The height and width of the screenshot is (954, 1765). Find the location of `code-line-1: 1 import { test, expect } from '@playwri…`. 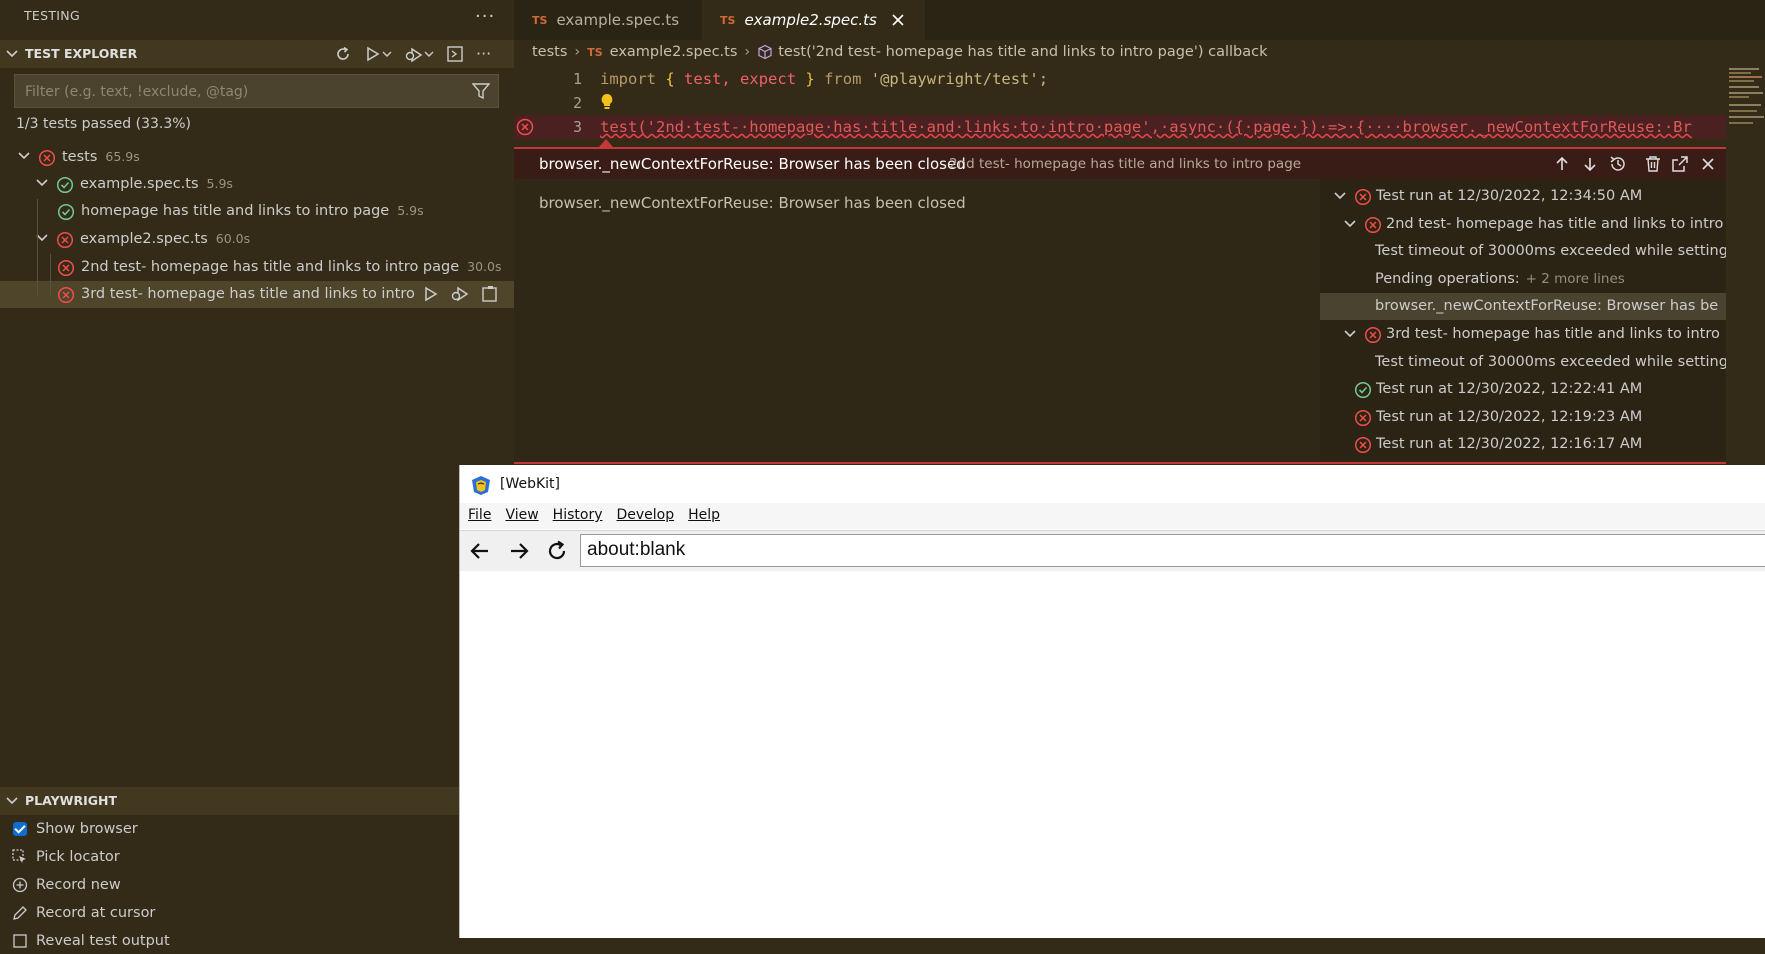

code-line-1: 1 import { test, expect } from '@playwri… is located at coordinates (1120, 79).